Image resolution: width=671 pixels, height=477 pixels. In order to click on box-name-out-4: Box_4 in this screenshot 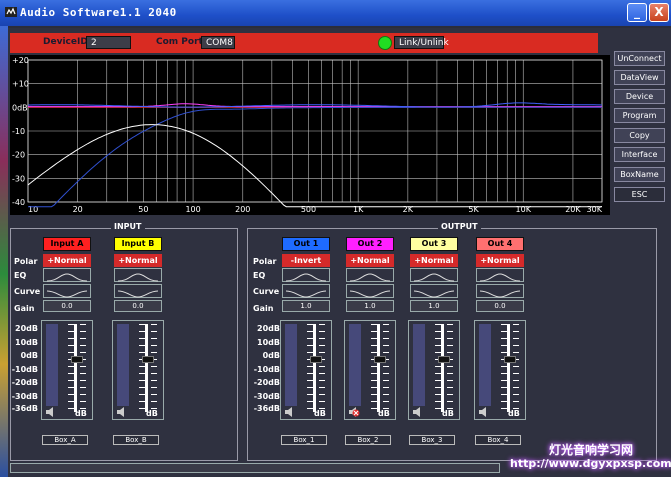, I will do `click(498, 440)`.